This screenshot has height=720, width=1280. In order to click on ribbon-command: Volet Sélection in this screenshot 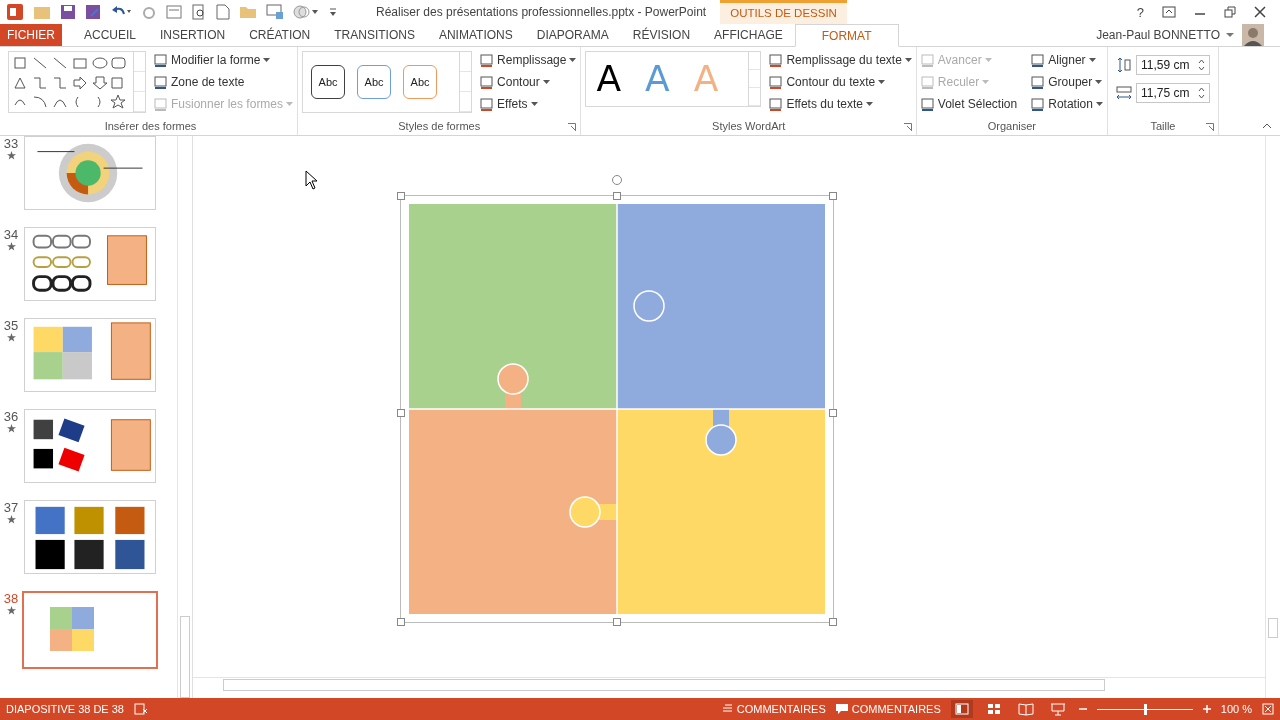, I will do `click(969, 104)`.